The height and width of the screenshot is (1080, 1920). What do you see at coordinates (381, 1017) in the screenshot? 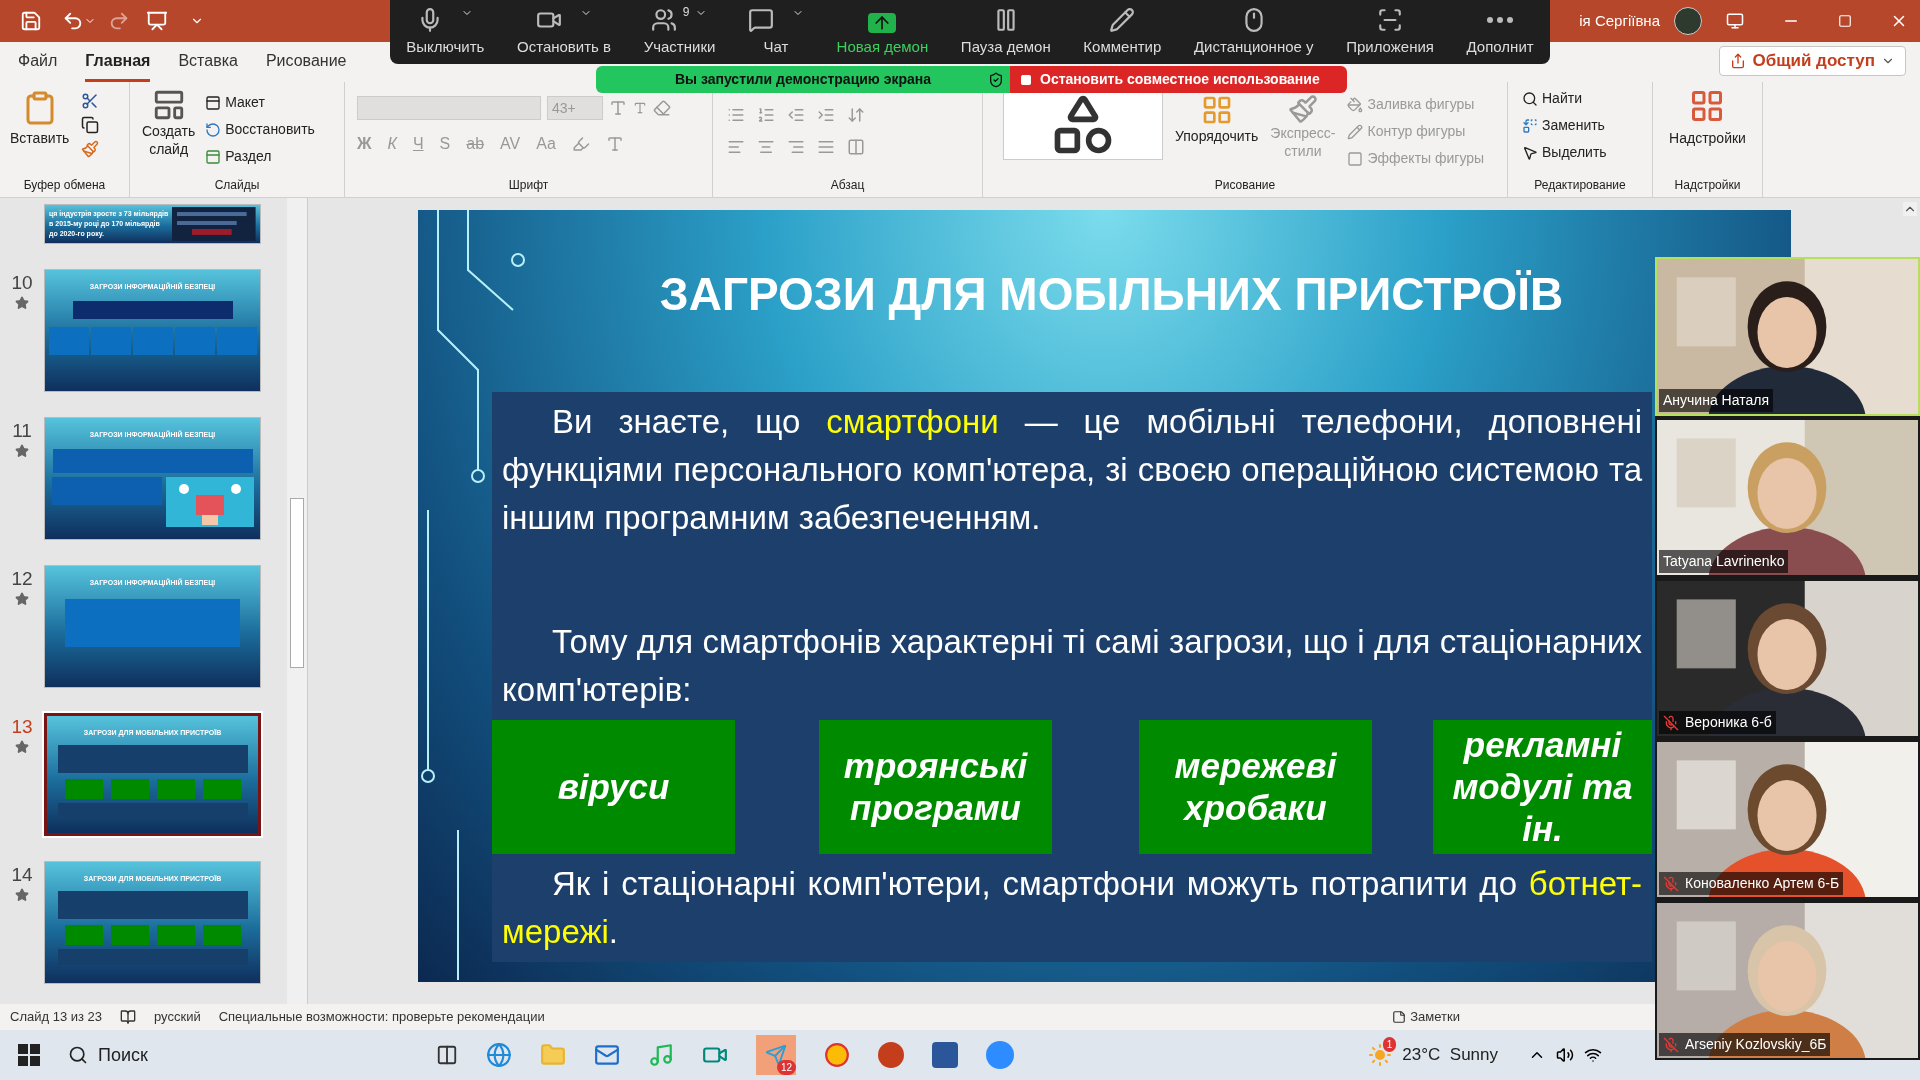
I see `accessibility-status: Специальные возможности: проверьте рекомендации` at bounding box center [381, 1017].